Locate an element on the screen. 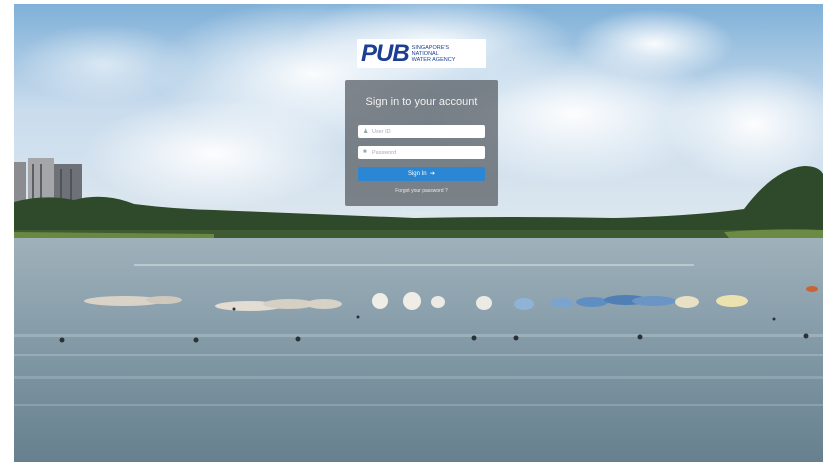  pub-logo: PUB Singapore's National Water Agency is located at coordinates (421, 53).